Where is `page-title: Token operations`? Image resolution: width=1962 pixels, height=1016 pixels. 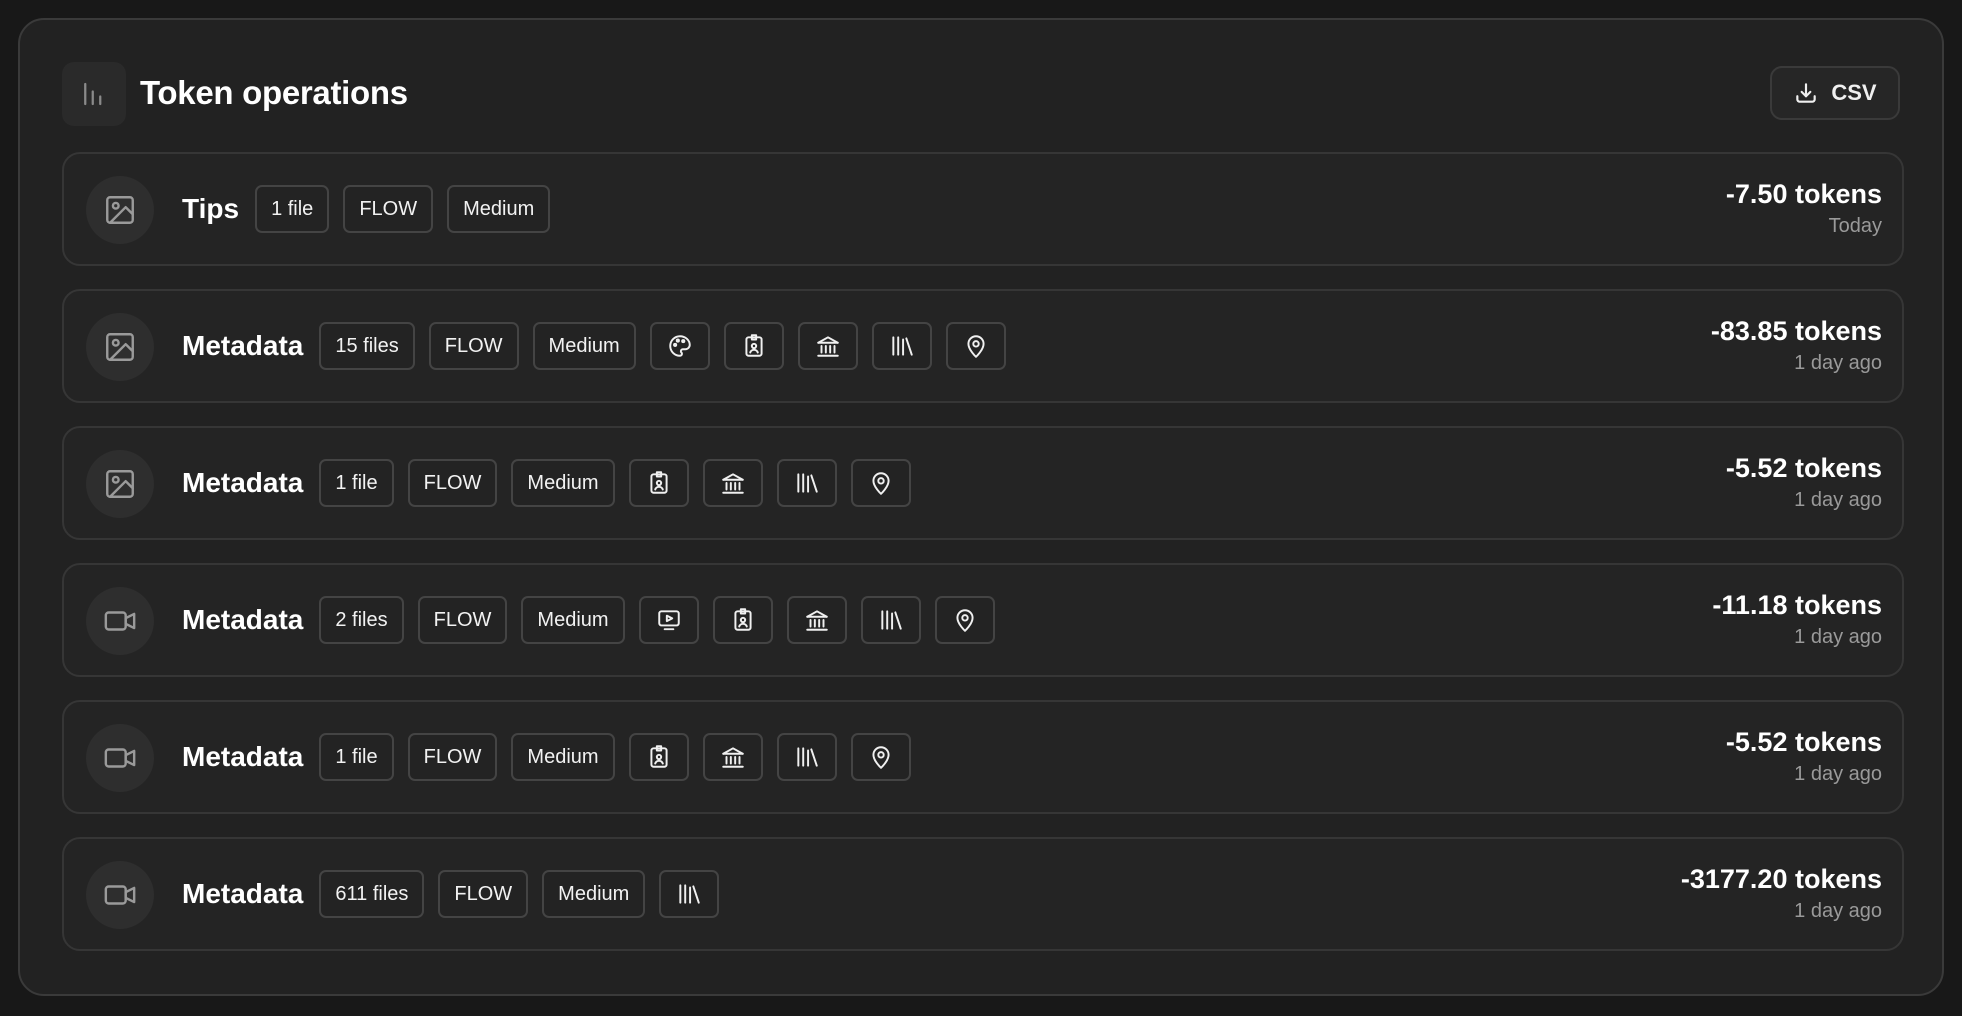
page-title: Token operations is located at coordinates (274, 92).